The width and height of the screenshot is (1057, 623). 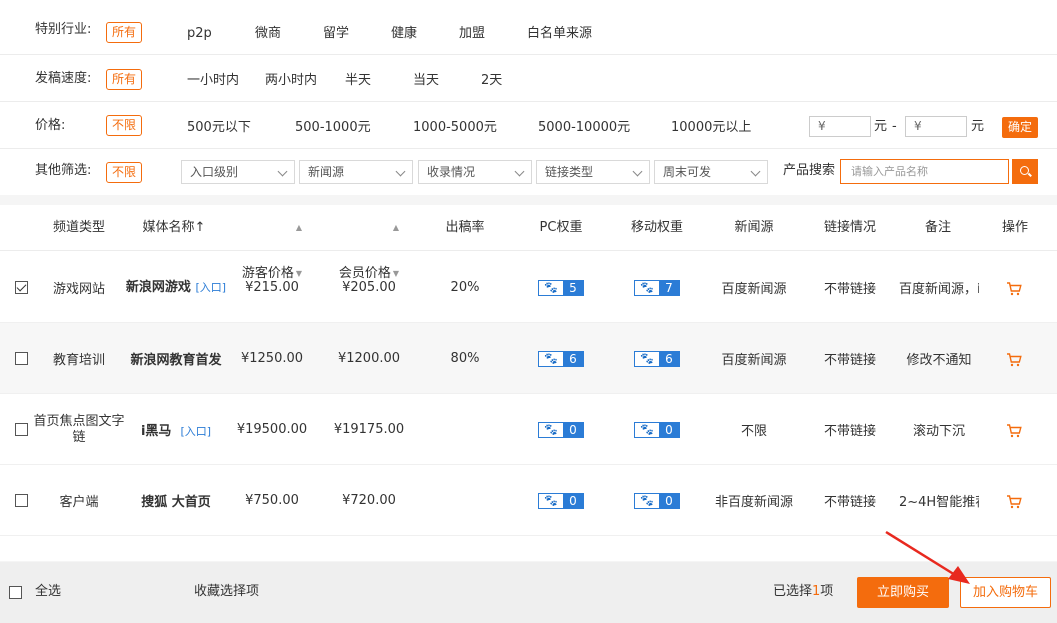 I want to click on cell-channel: 首页焦点图文字链, so click(x=79, y=429).